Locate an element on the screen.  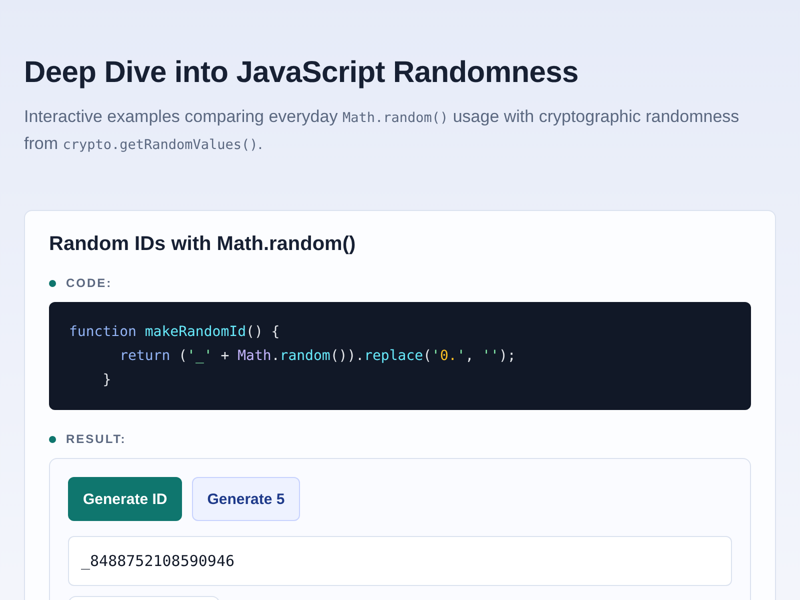
section-label: CODE: is located at coordinates (89, 283).